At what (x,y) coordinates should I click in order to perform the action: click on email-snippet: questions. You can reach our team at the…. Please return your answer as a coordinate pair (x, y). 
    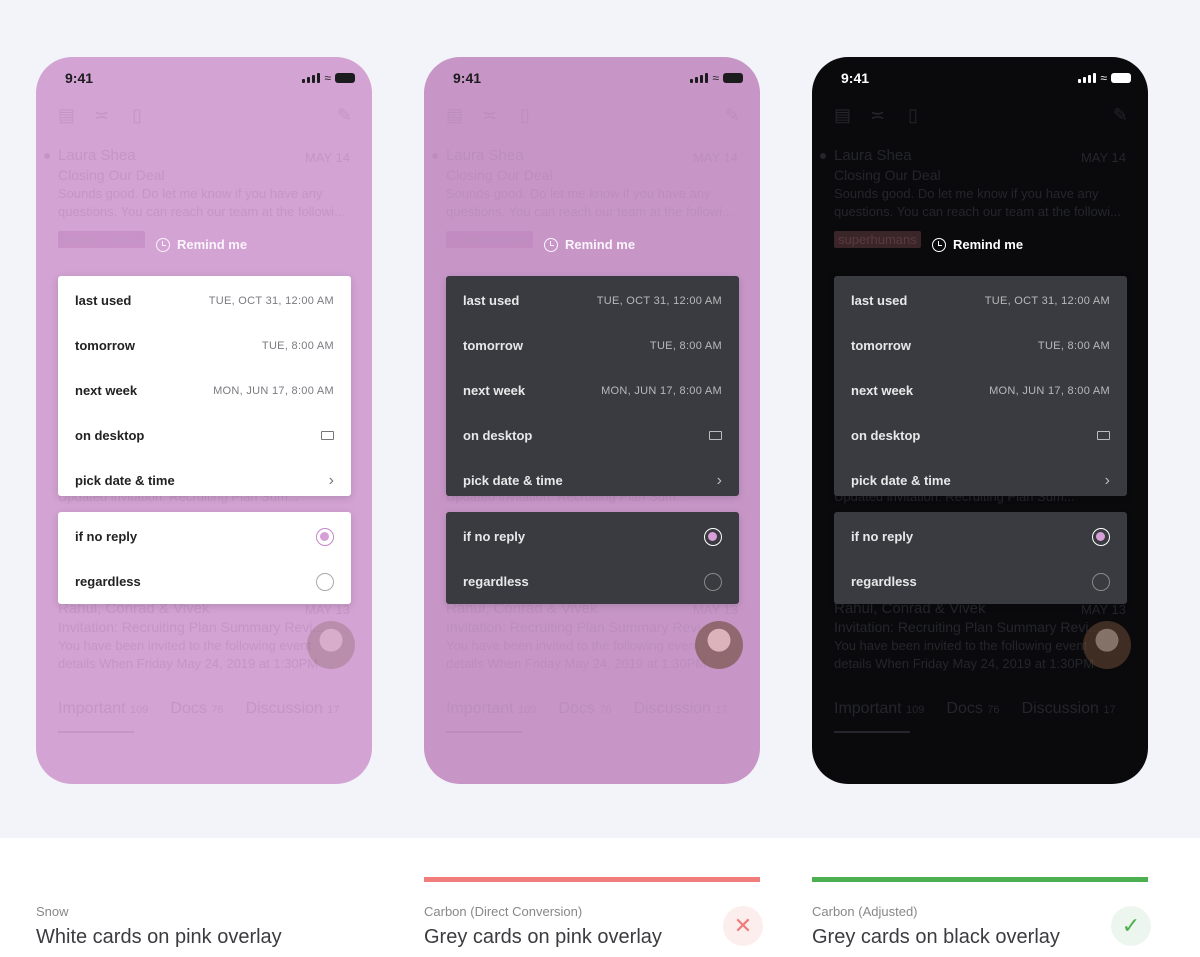
    Looking at the image, I should click on (589, 211).